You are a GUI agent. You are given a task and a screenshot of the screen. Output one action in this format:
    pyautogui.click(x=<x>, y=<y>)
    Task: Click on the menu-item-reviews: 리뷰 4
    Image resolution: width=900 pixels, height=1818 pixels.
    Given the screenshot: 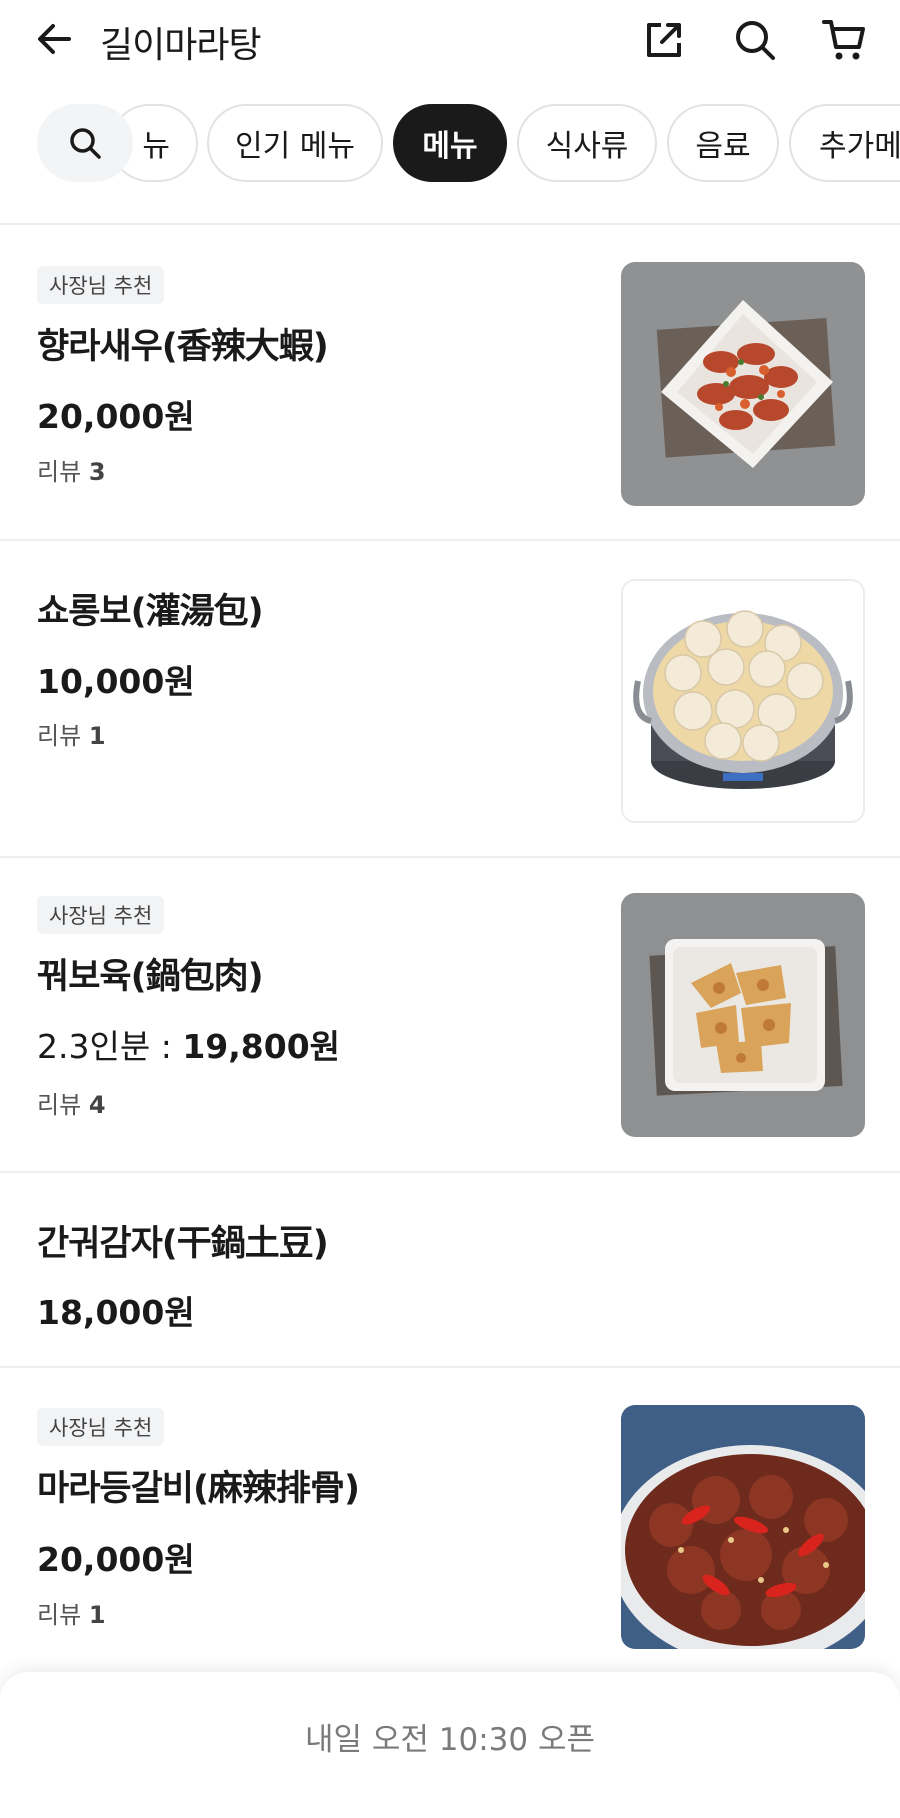 What is the action you would take?
    pyautogui.click(x=71, y=1102)
    